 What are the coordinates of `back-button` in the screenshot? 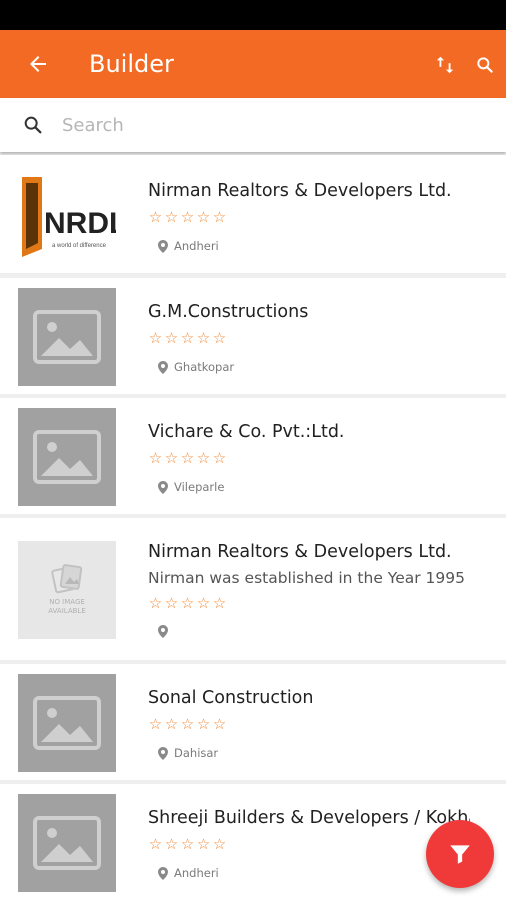 It's located at (38, 64).